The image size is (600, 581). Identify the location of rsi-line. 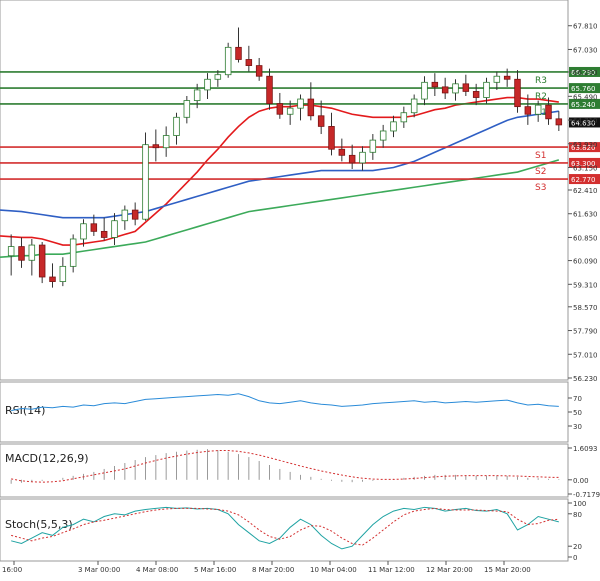
(285, 402).